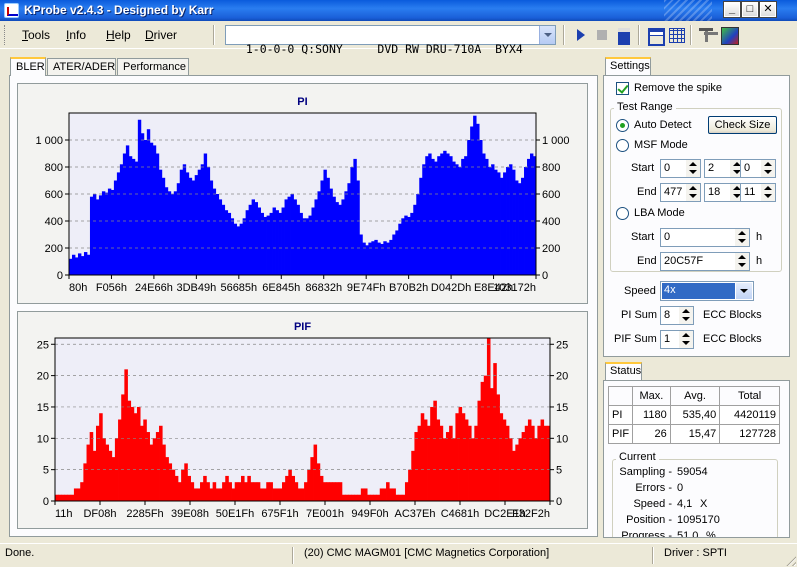  I want to click on save-button, so click(624, 35).